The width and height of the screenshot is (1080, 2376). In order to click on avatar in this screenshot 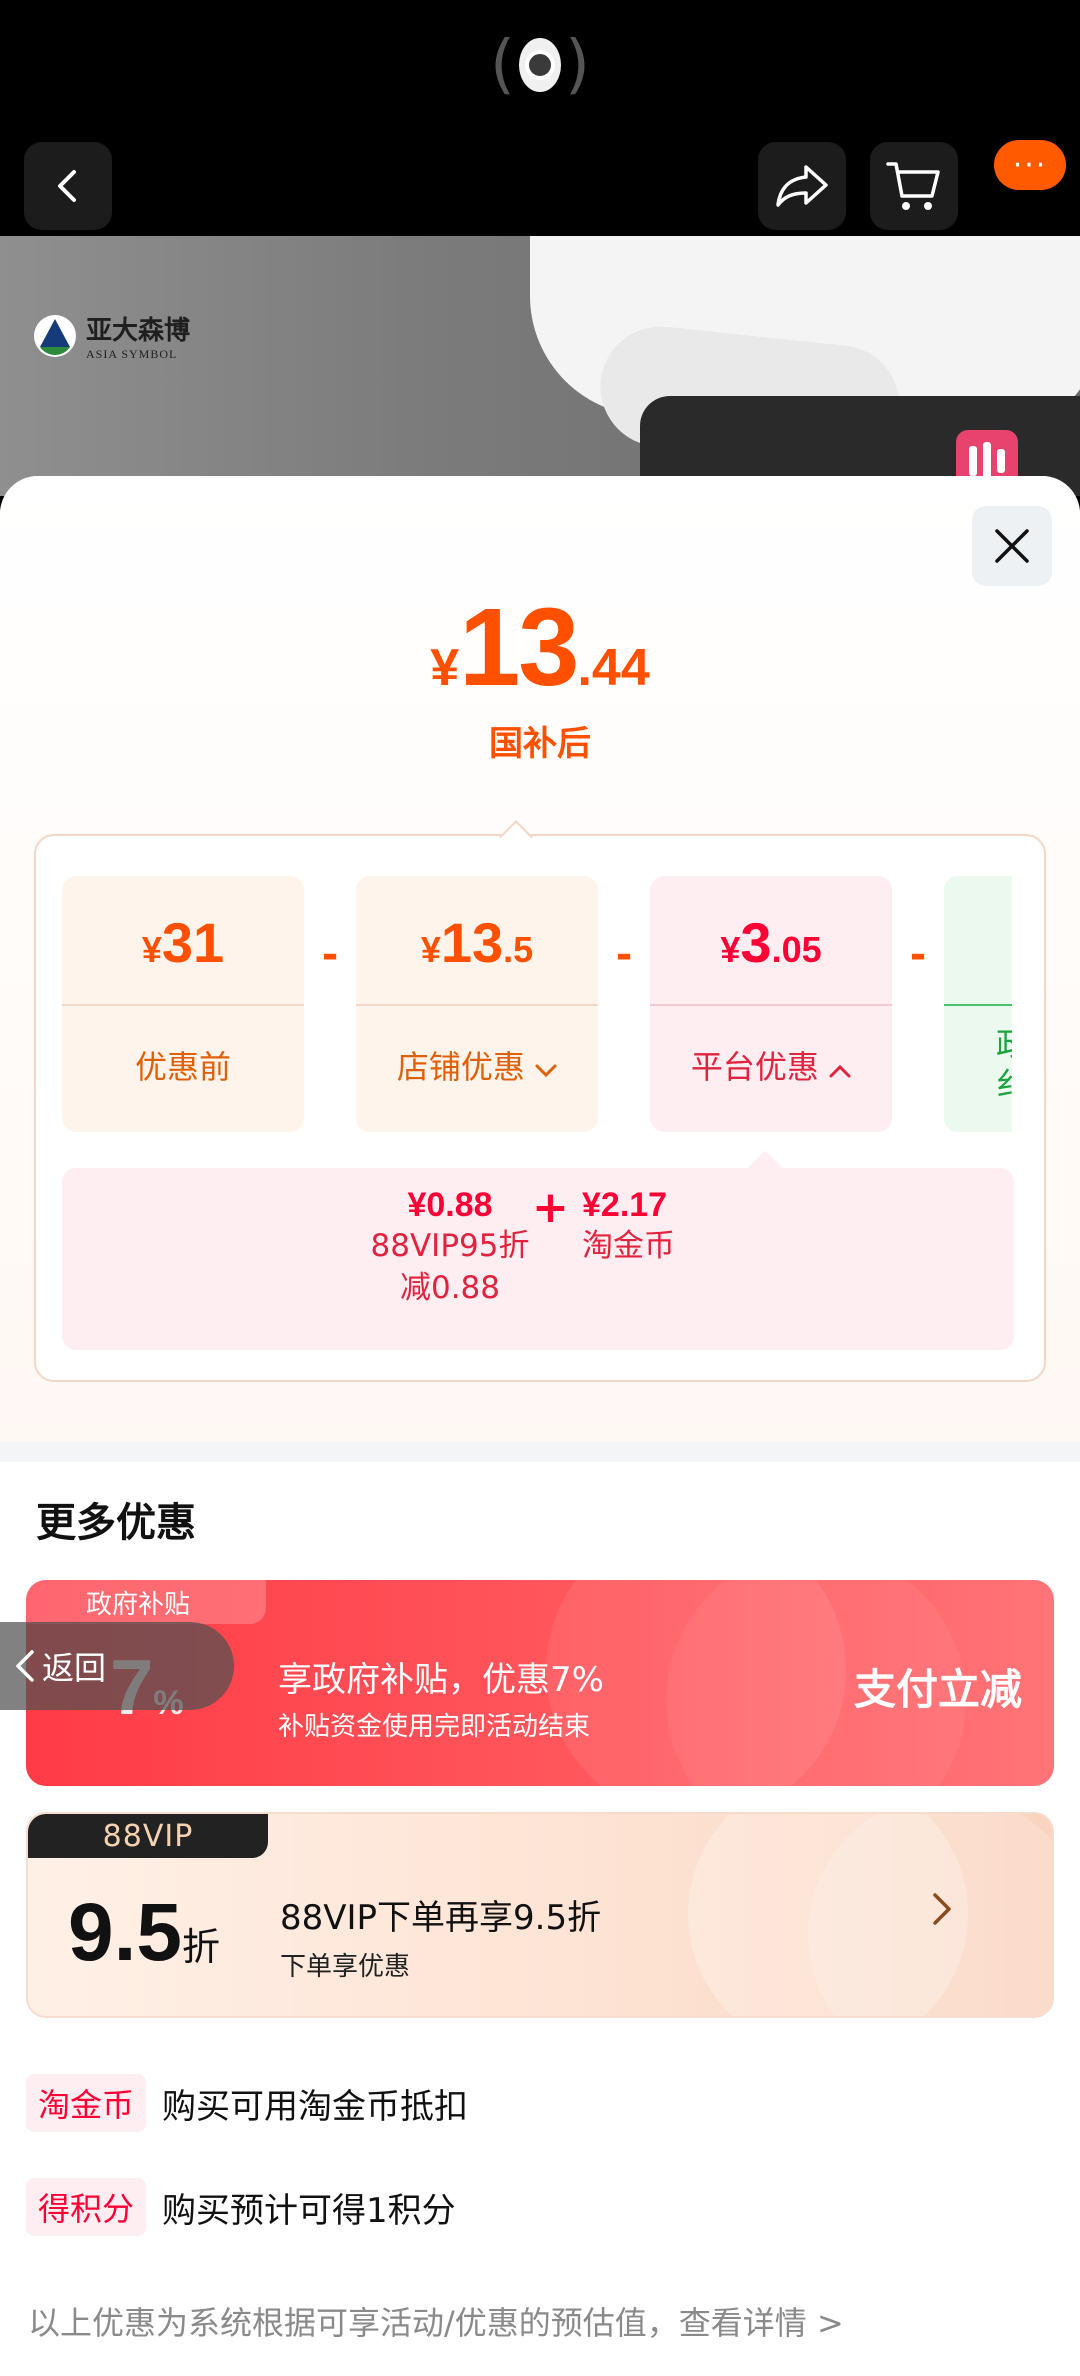, I will do `click(540, 65)`.